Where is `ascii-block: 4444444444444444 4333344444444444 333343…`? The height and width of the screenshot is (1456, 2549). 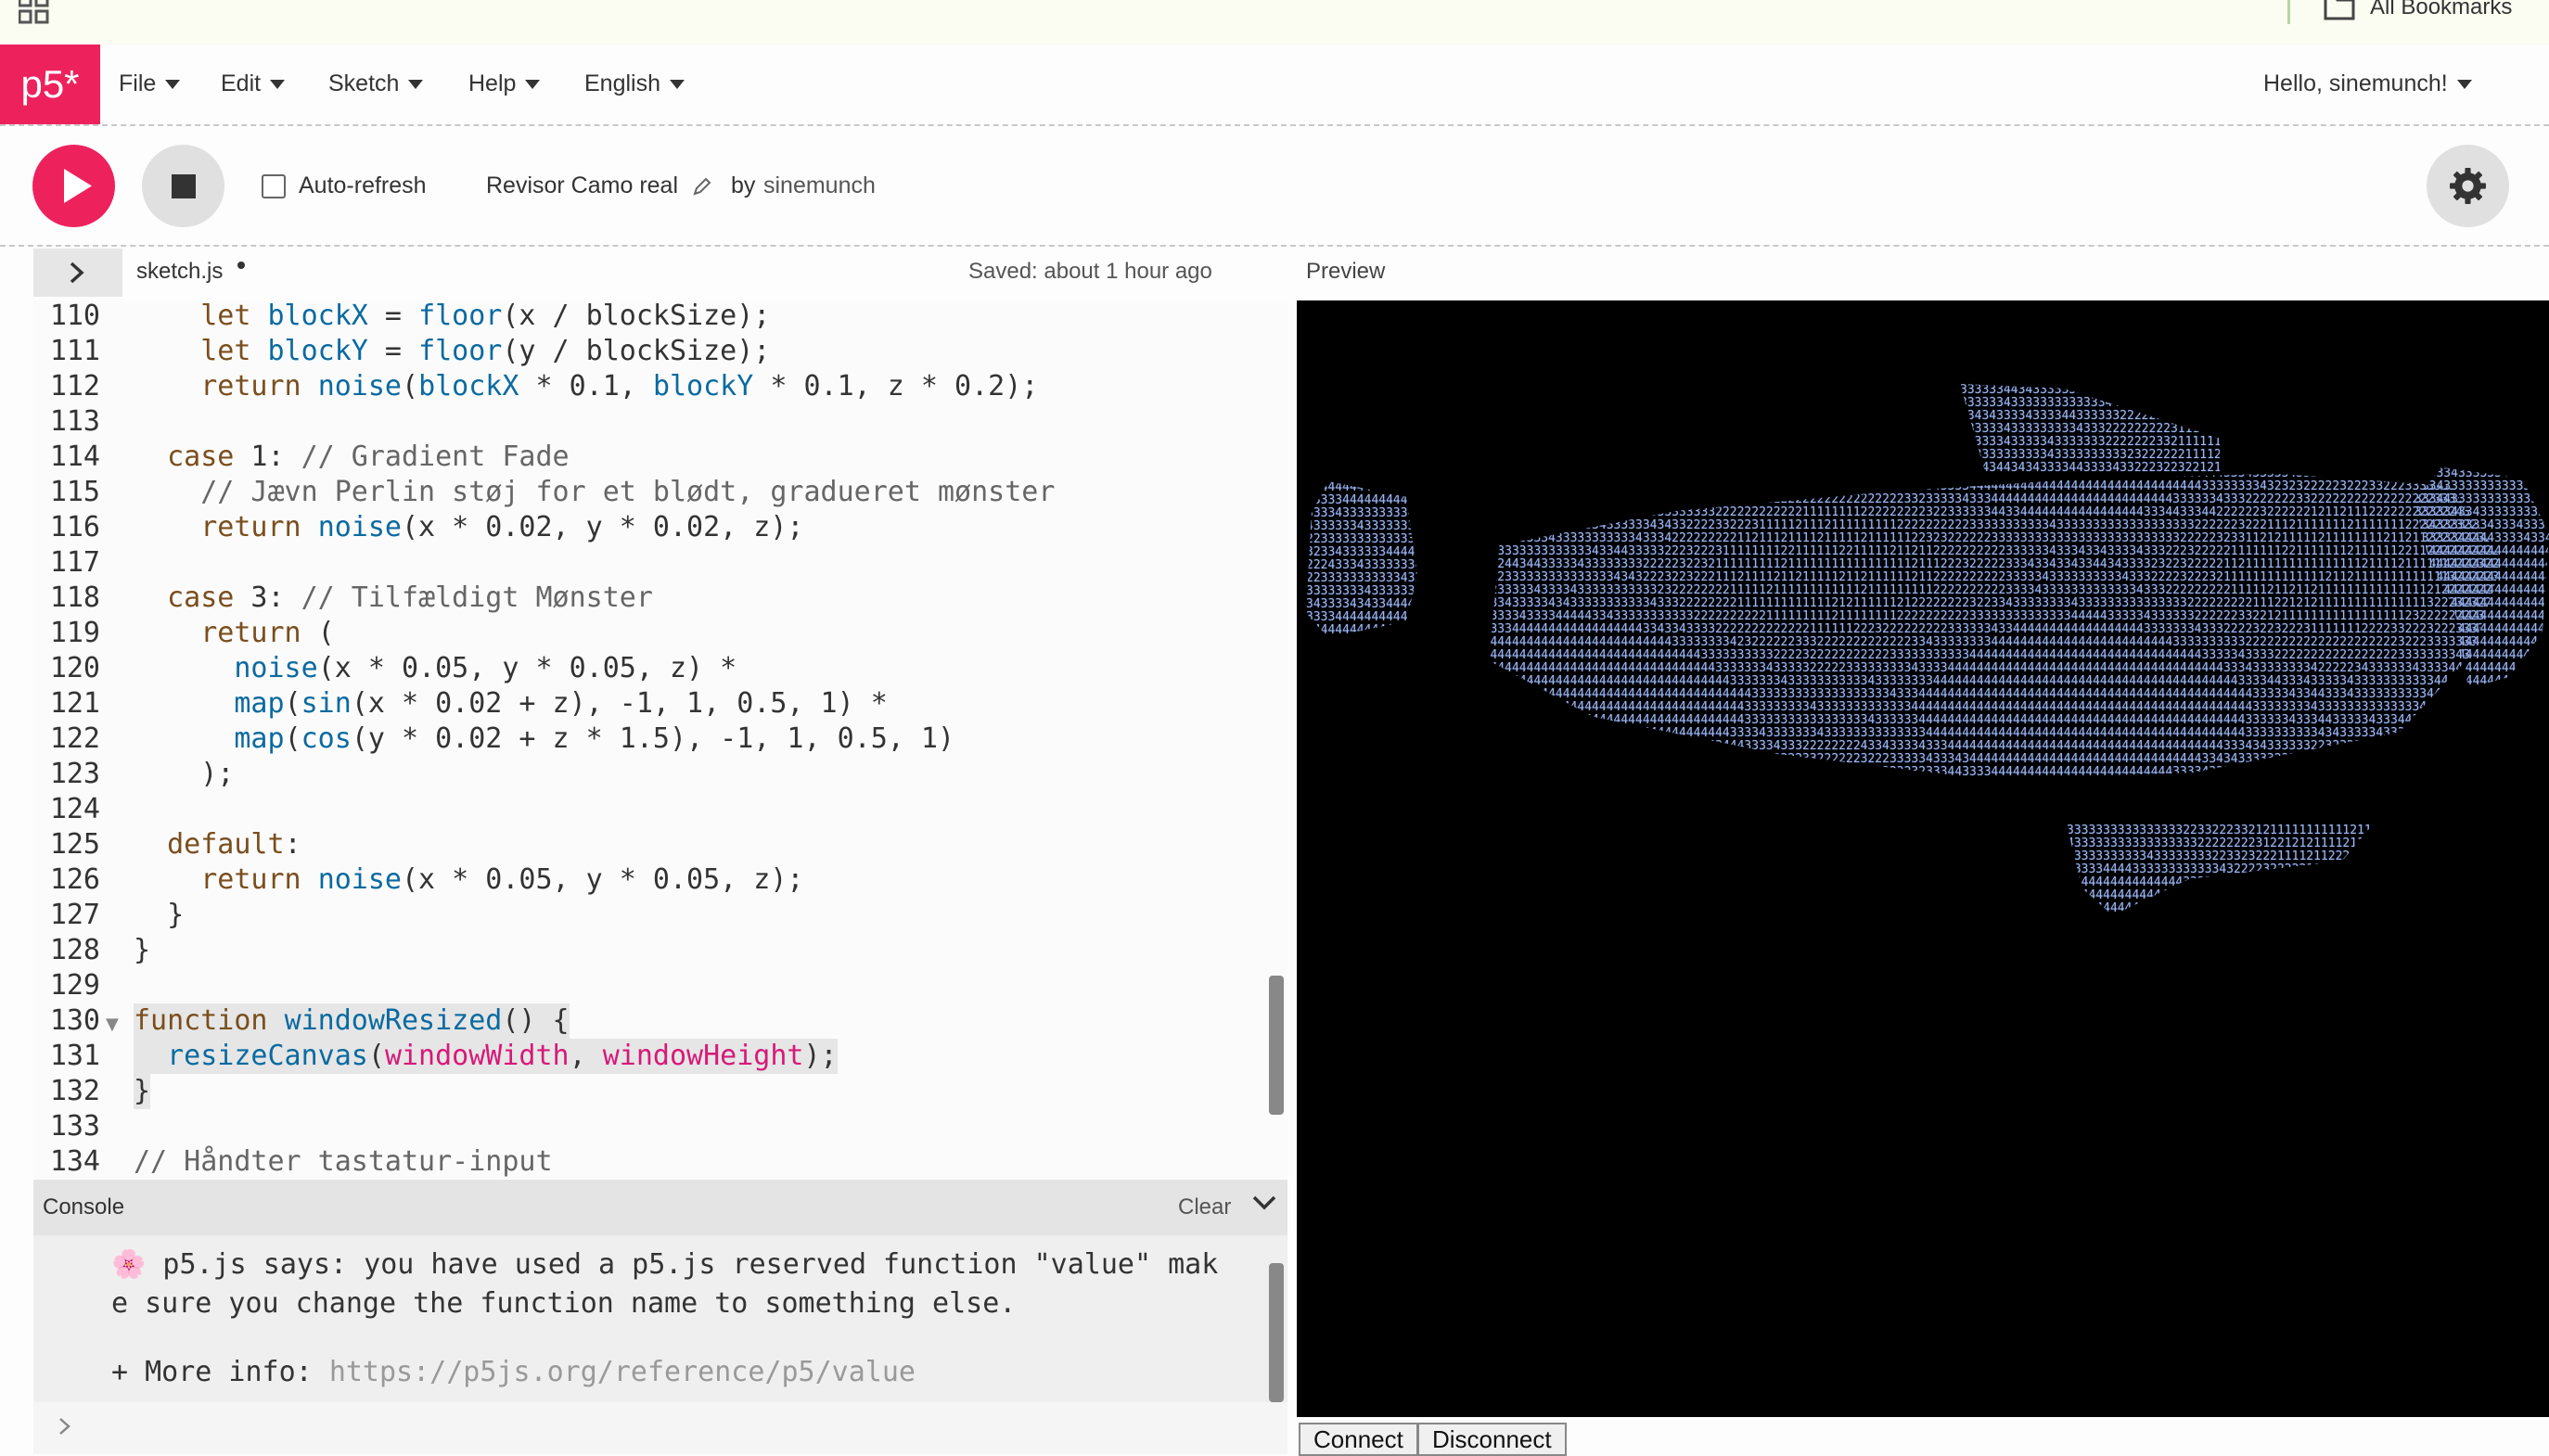 ascii-block: 4444444444444444 4333344444444444 333343… is located at coordinates (1361, 559).